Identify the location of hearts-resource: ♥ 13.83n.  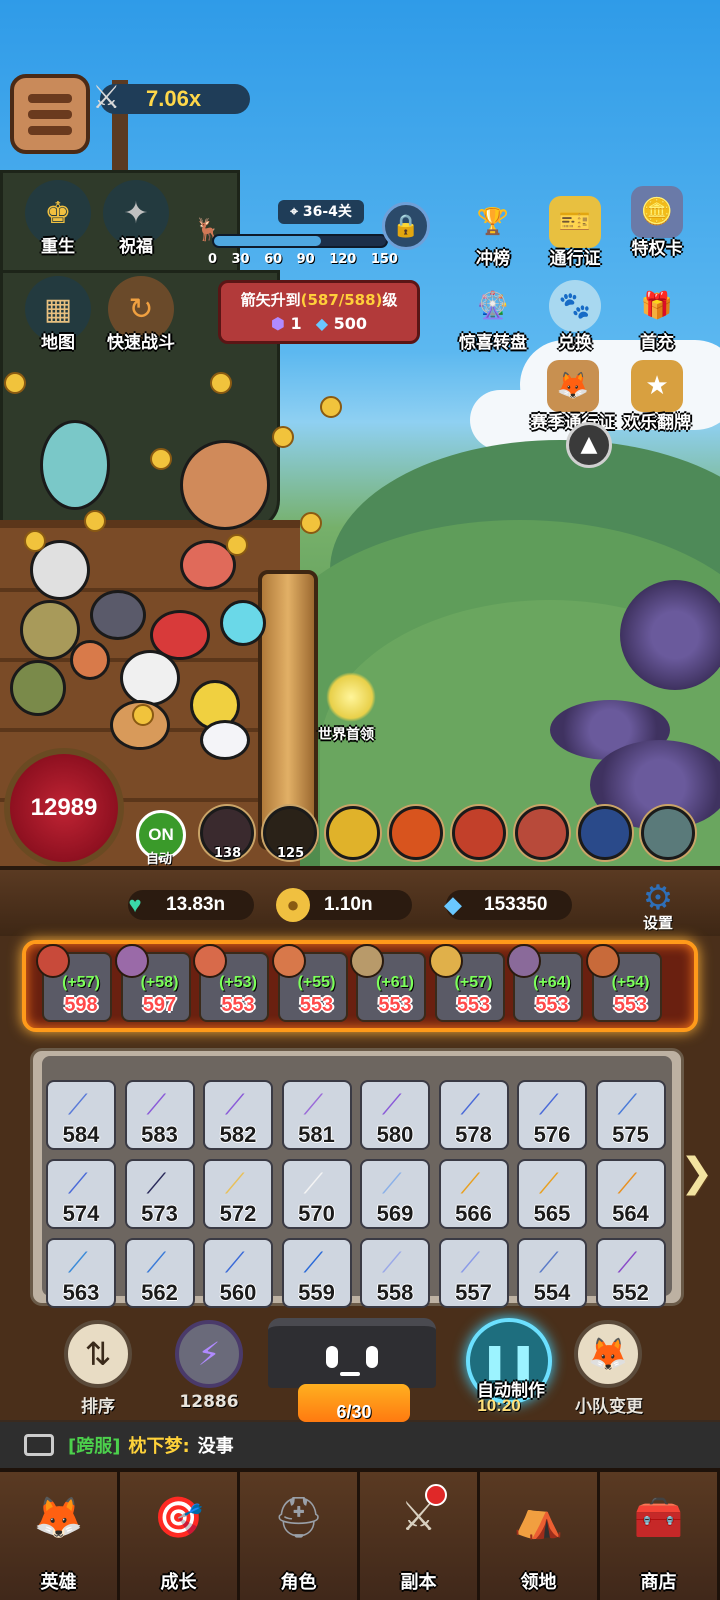
(191, 905).